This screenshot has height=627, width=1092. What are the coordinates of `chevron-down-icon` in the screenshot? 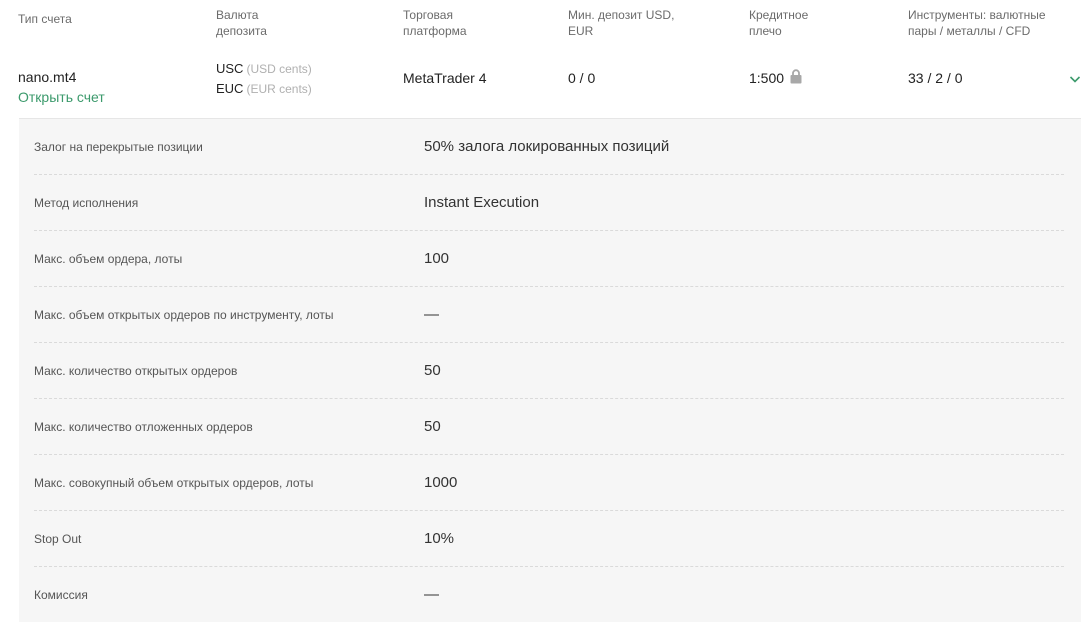 It's located at (1075, 79).